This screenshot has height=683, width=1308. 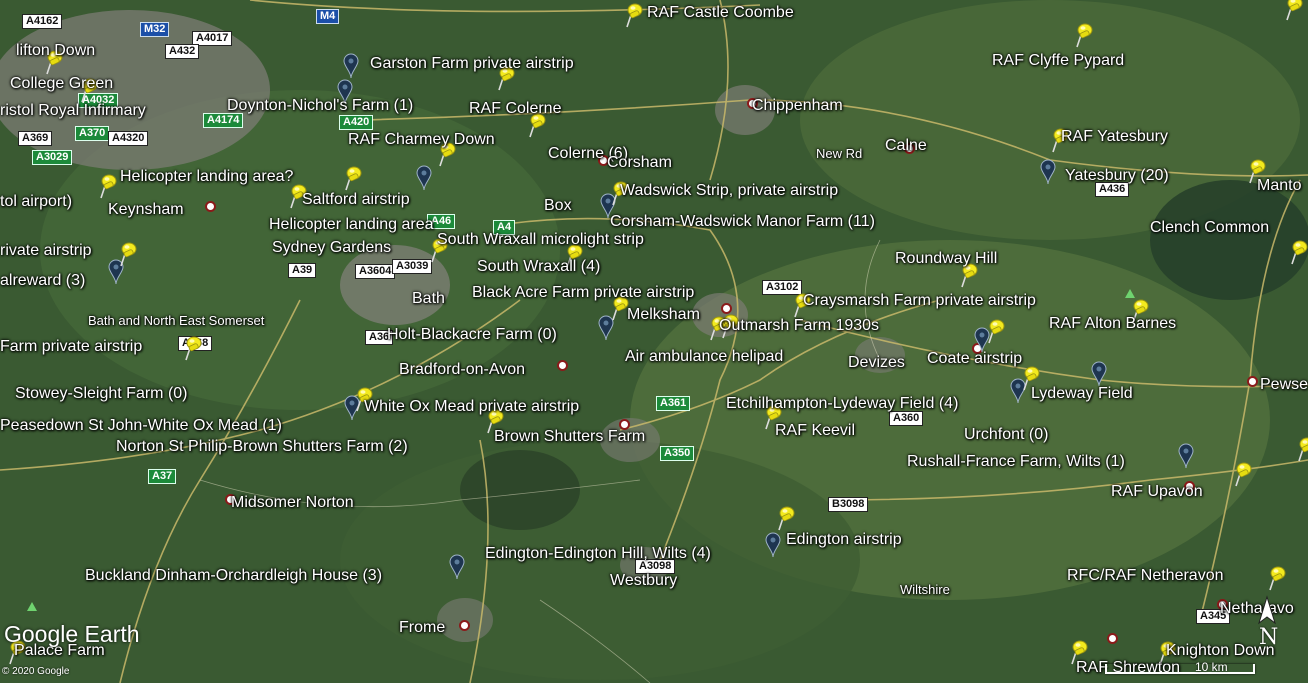 What do you see at coordinates (128, 138) in the screenshot?
I see `road-shield-a4320: A4320` at bounding box center [128, 138].